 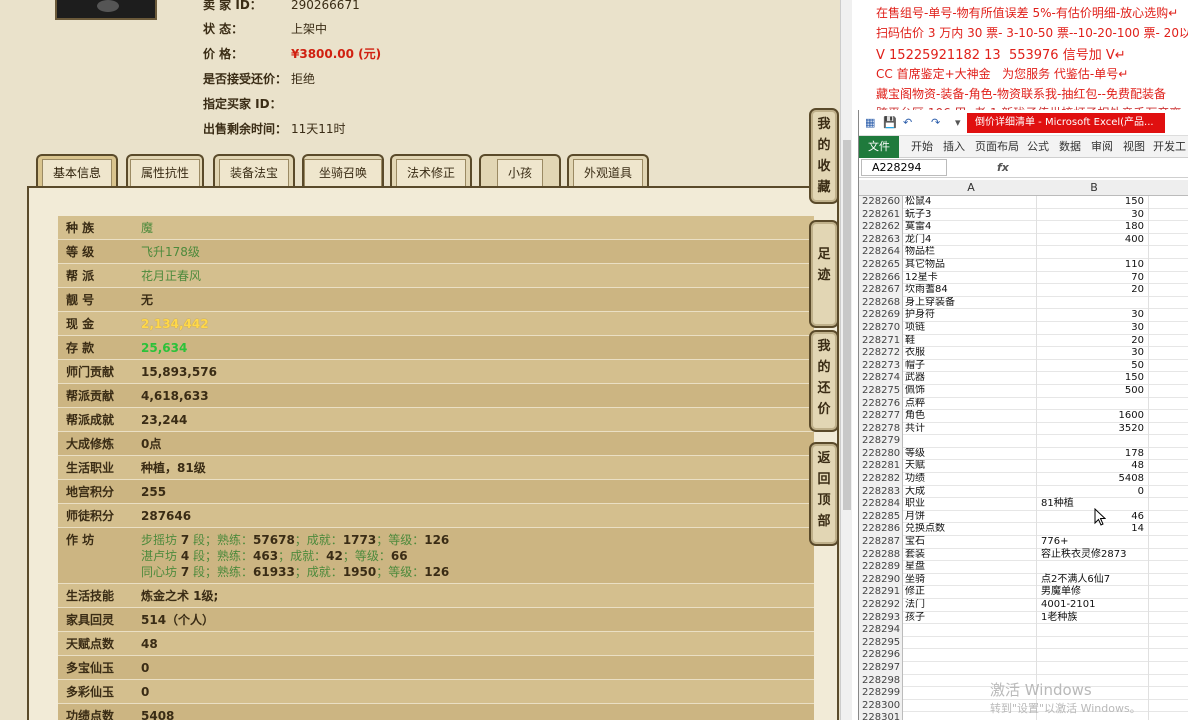 What do you see at coordinates (1094, 555) in the screenshot?
I see `cell-b: 容止秩衣灵修2873` at bounding box center [1094, 555].